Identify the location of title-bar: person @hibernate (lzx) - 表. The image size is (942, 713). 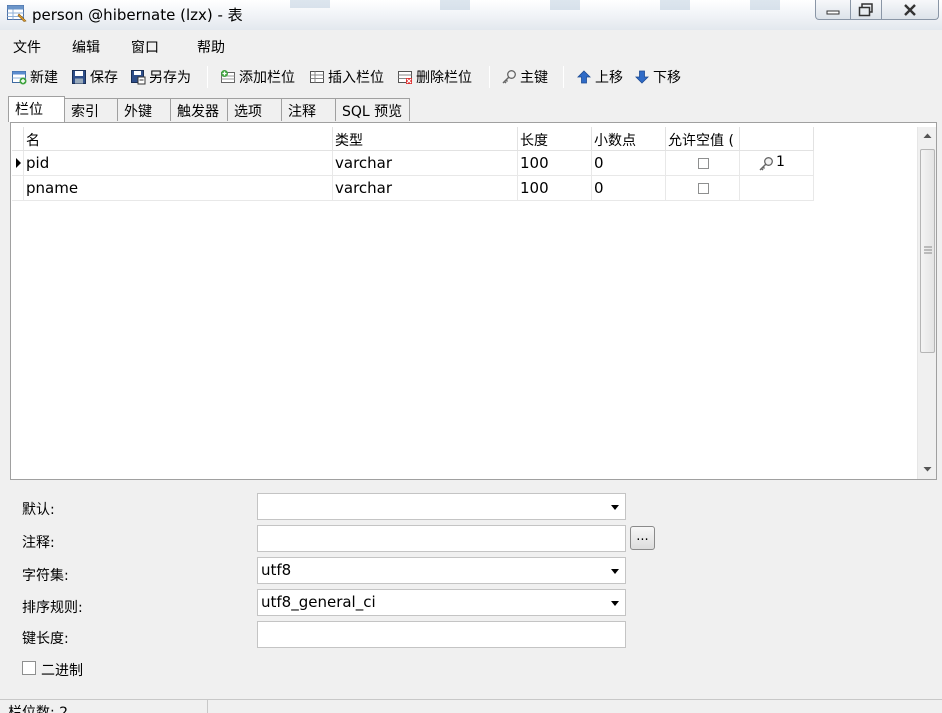
(471, 15).